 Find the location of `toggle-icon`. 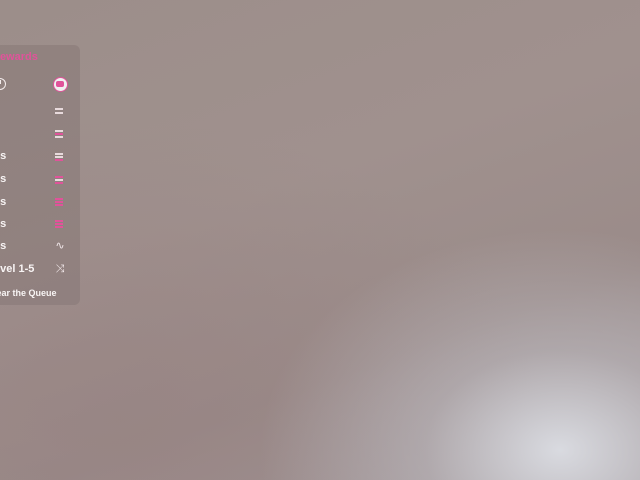

toggle-icon is located at coordinates (60, 84).